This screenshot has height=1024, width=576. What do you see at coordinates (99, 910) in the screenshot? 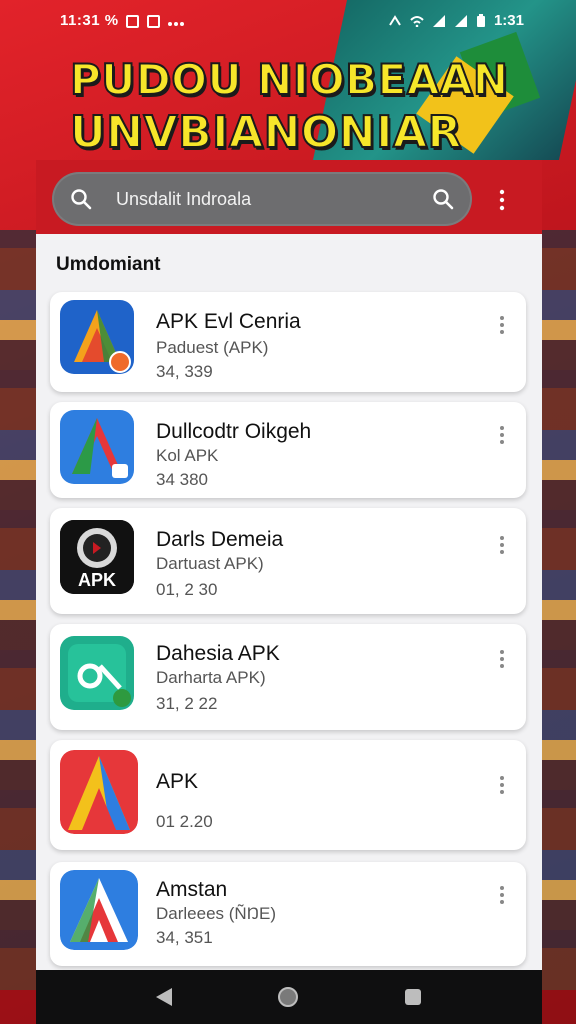
I see `app-icon-a-red` at bounding box center [99, 910].